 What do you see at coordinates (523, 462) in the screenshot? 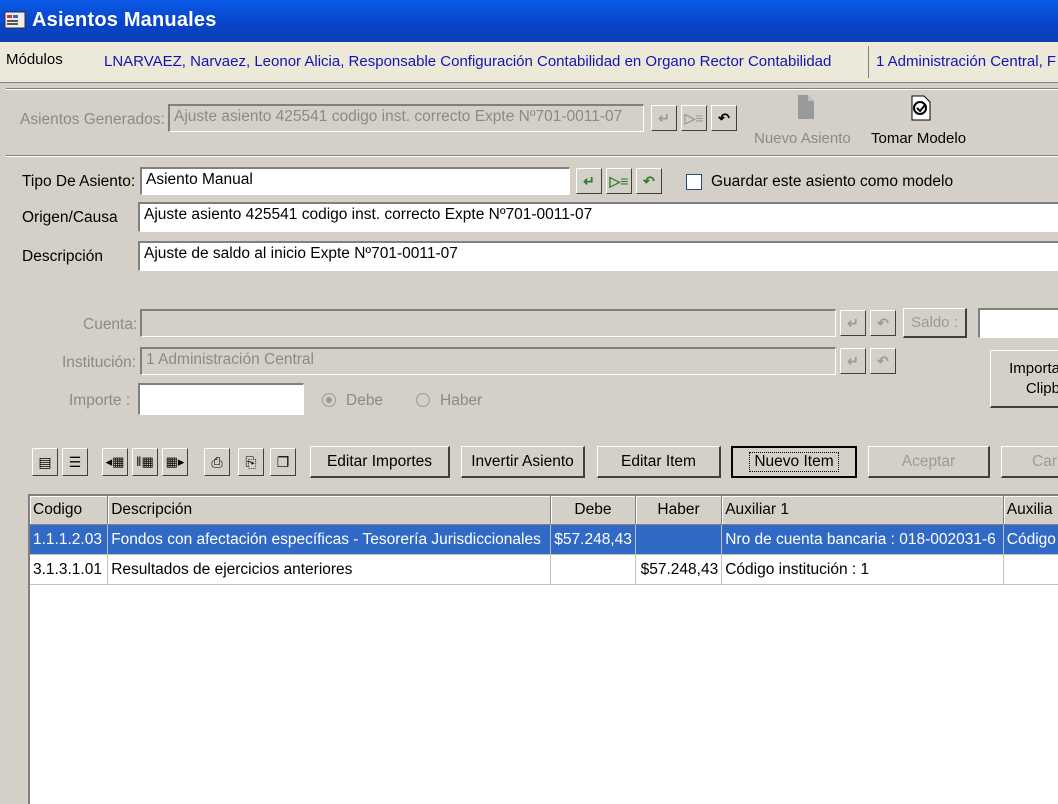
I see `invert-entry-button: Invertir Asiento` at bounding box center [523, 462].